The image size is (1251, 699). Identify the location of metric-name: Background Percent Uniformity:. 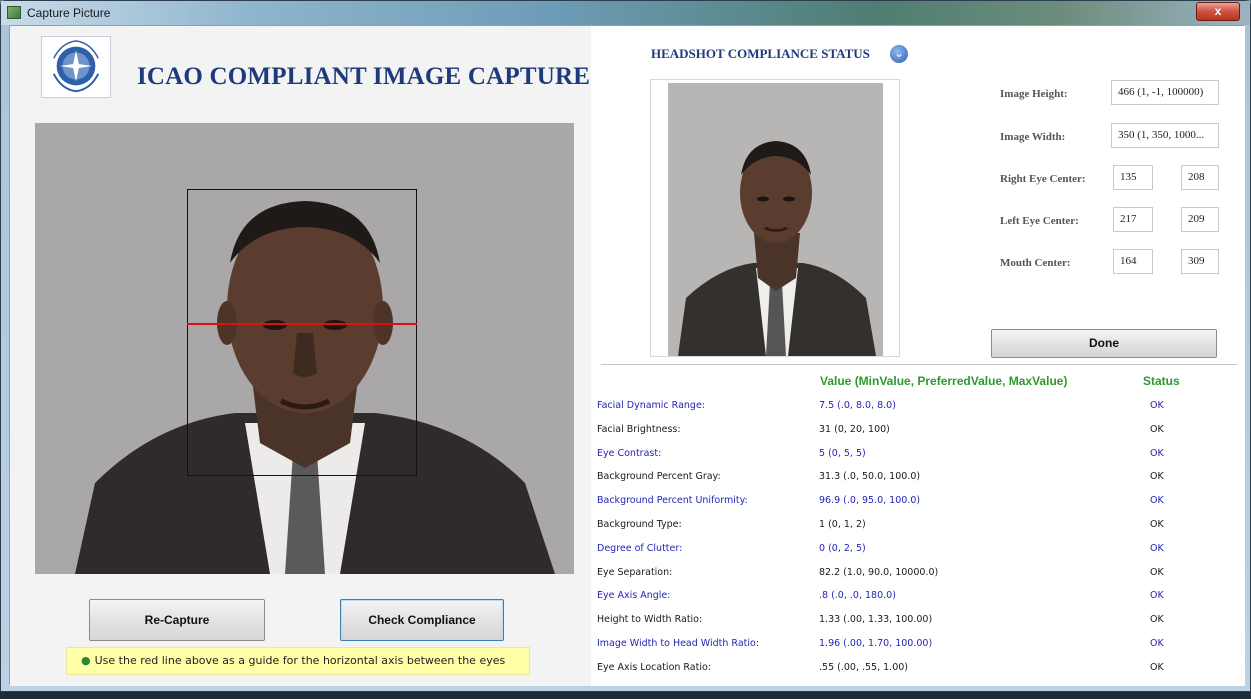
(672, 501).